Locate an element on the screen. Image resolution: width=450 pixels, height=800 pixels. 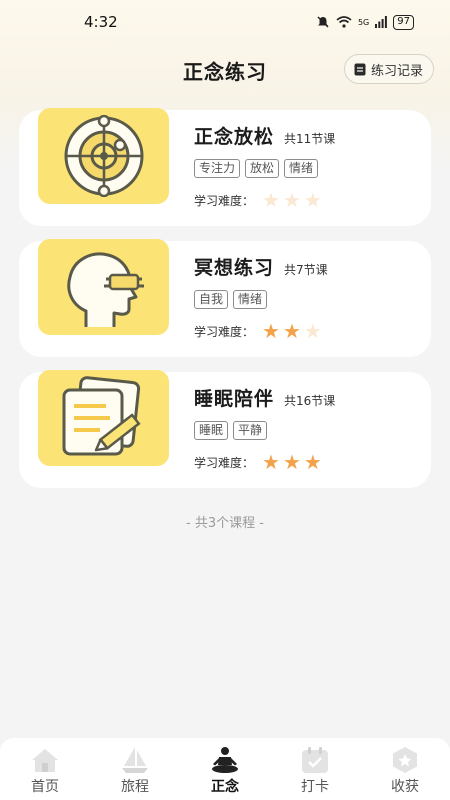
tab-checkin: 打卡 is located at coordinates (315, 771).